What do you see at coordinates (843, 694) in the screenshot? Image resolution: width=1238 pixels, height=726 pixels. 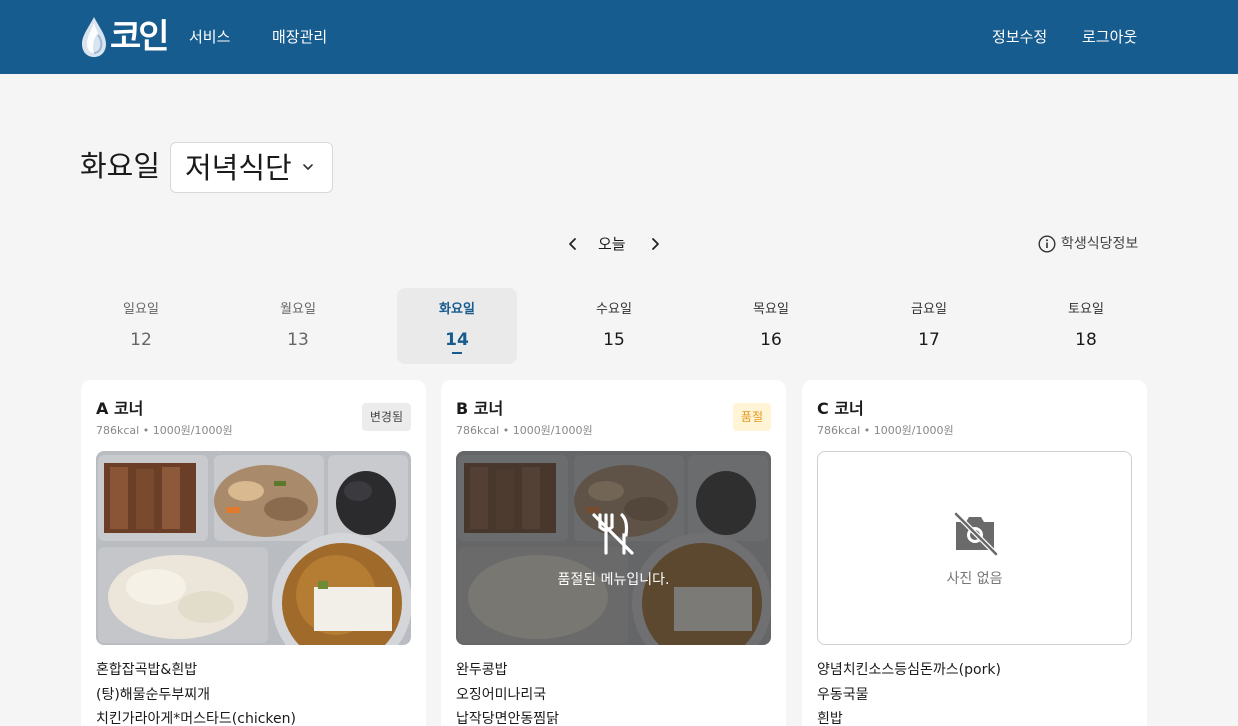 I see `list-item: 우동국물` at bounding box center [843, 694].